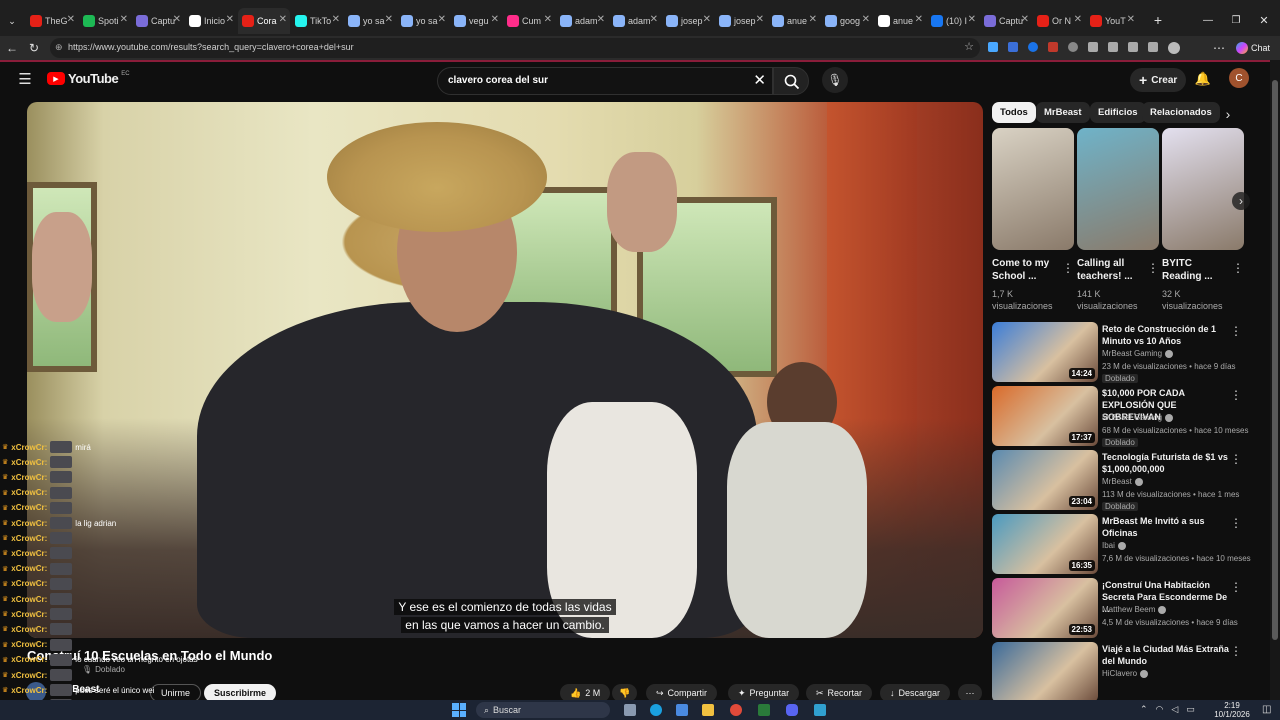 Image resolution: width=1280 pixels, height=720 pixels. Describe the element at coordinates (34, 48) in the screenshot. I see `reload-icon: ↻` at that location.